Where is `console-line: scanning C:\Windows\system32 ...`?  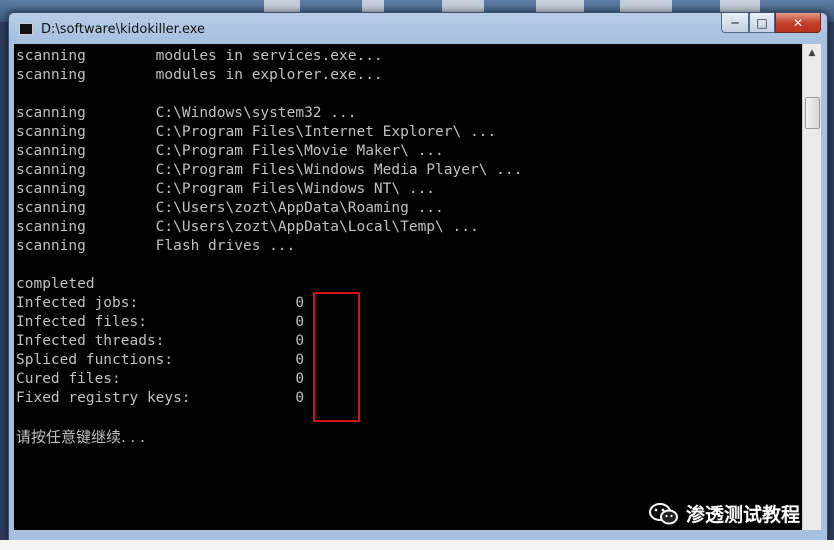 console-line: scanning C:\Windows\system32 ... is located at coordinates (186, 113).